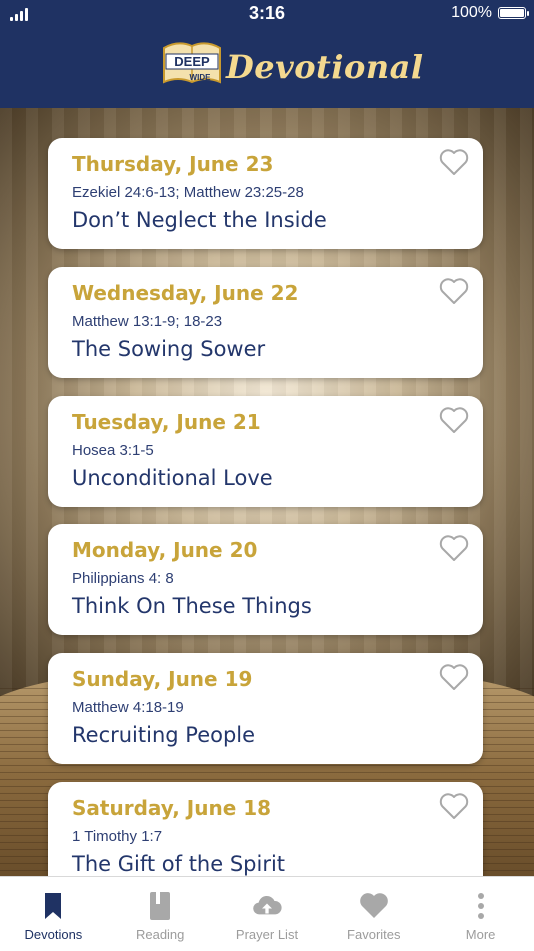  Describe the element at coordinates (162, 679) in the screenshot. I see `devotion-date: Sunday, June 19` at that location.